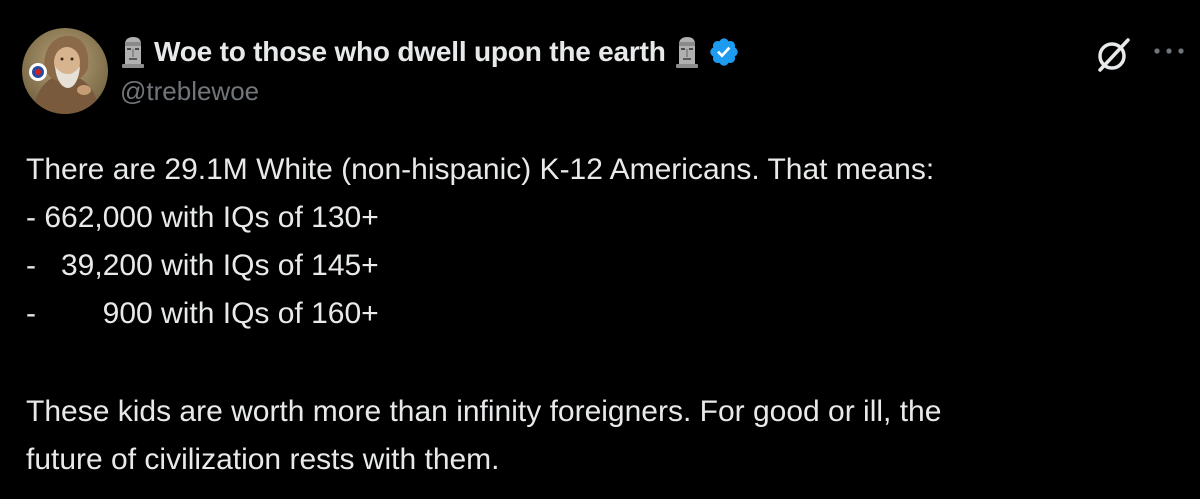  I want to click on post-line: - 662,000 with IQs of 130+, so click(202, 217).